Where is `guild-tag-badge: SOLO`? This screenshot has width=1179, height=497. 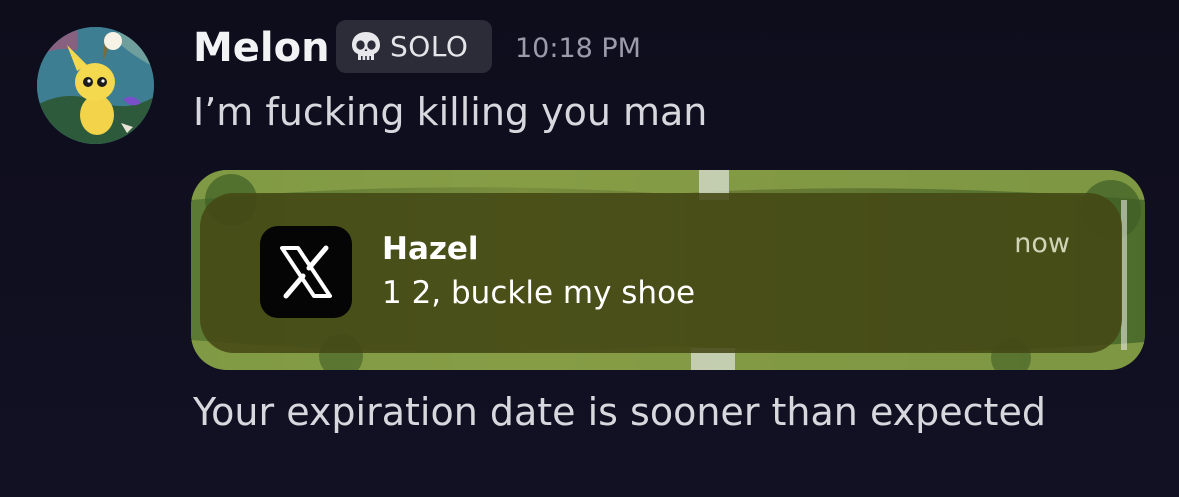 guild-tag-badge: SOLO is located at coordinates (414, 46).